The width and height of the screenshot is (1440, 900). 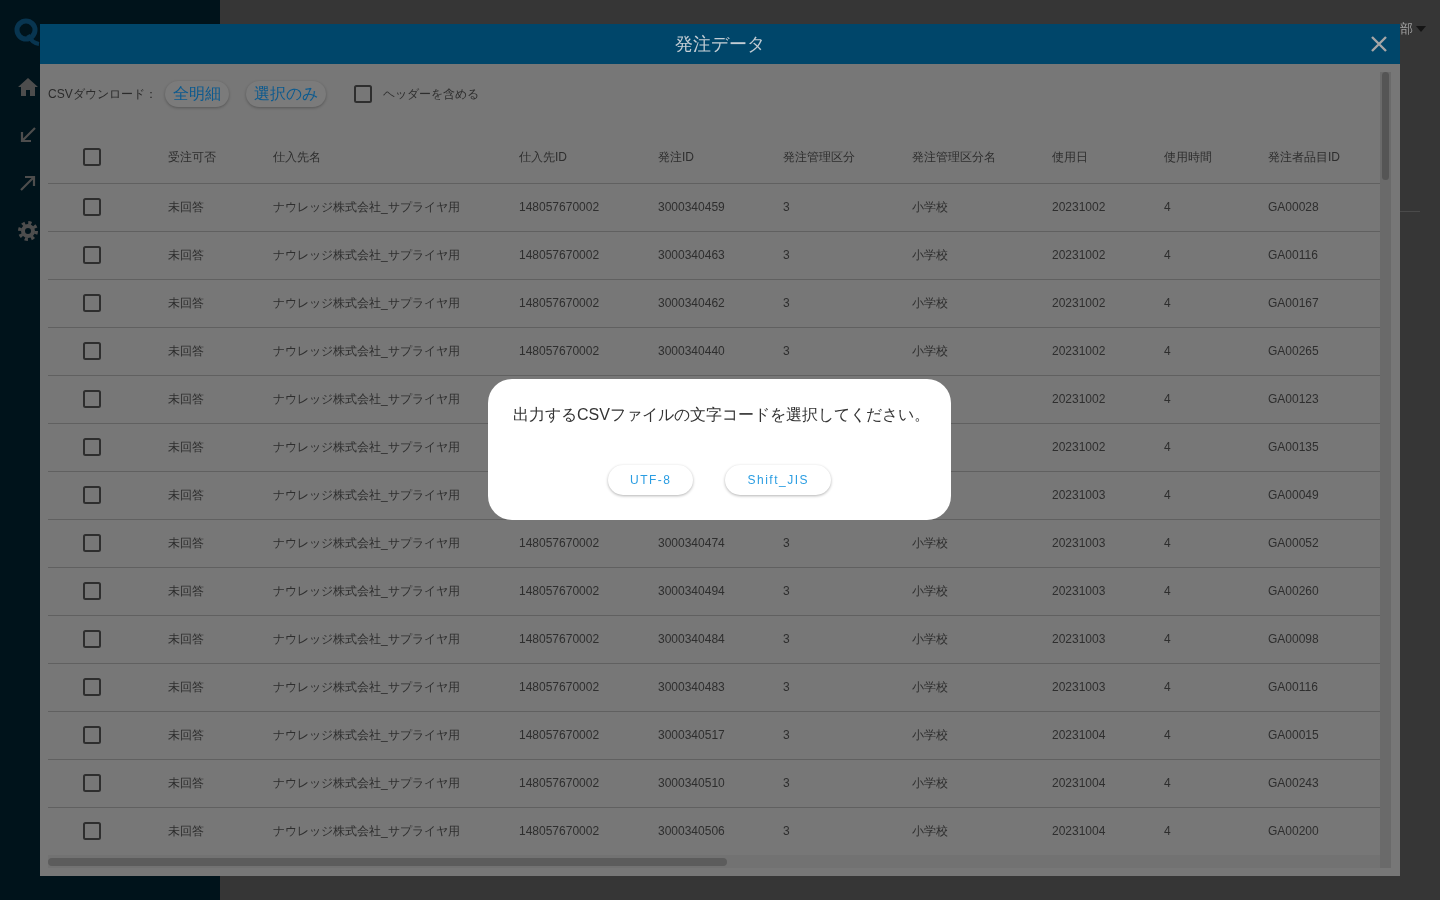 I want to click on column-header: 発注ID, so click(x=704, y=157).